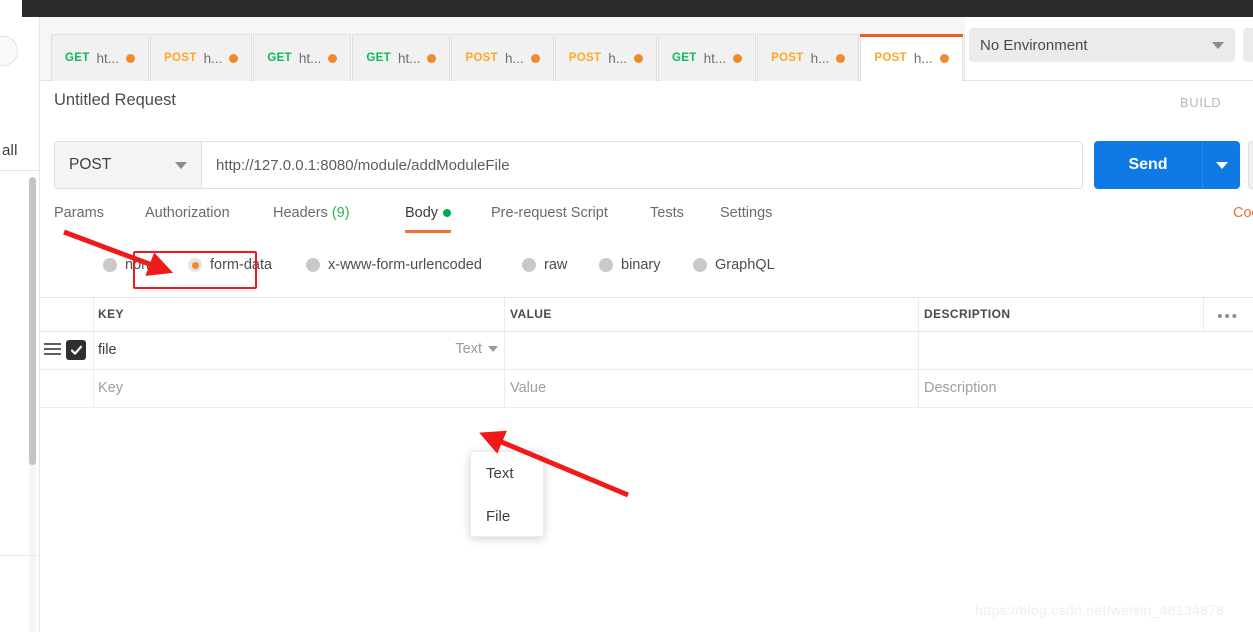 This screenshot has width=1253, height=632. I want to click on tab-tests: Tests, so click(667, 219).